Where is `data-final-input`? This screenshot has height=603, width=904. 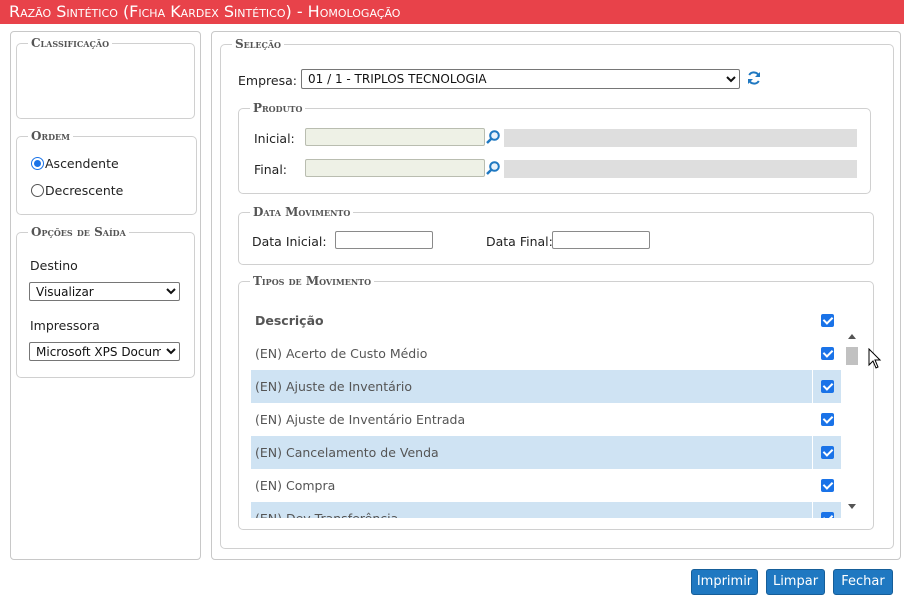 data-final-input is located at coordinates (601, 240).